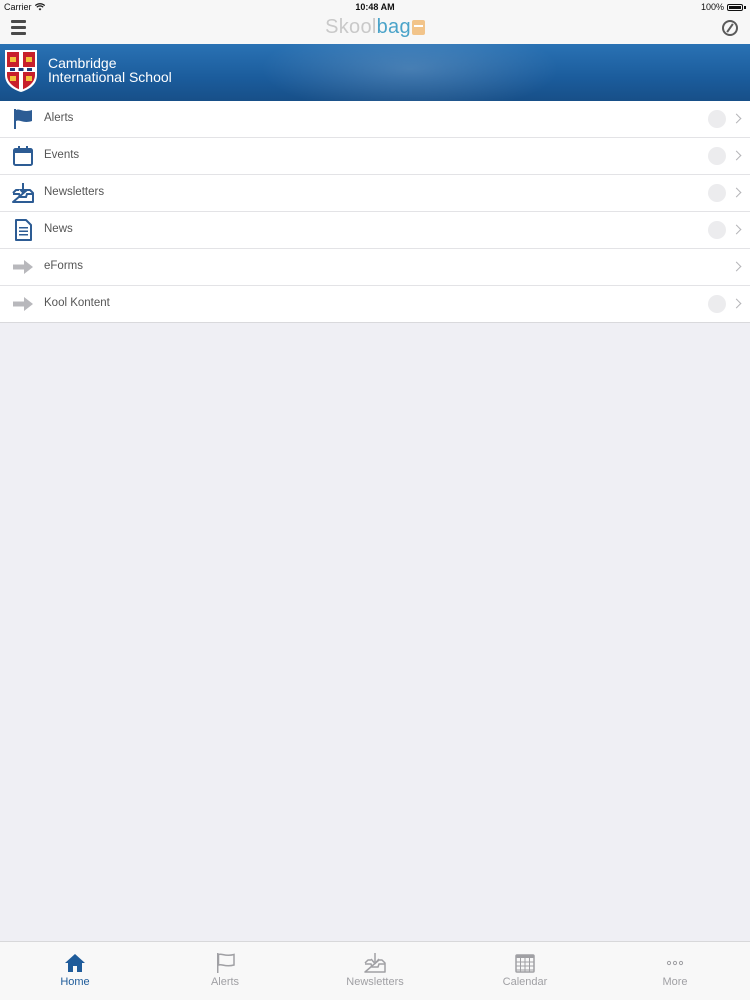  What do you see at coordinates (375, 982) in the screenshot?
I see `tab-label: Newsletters` at bounding box center [375, 982].